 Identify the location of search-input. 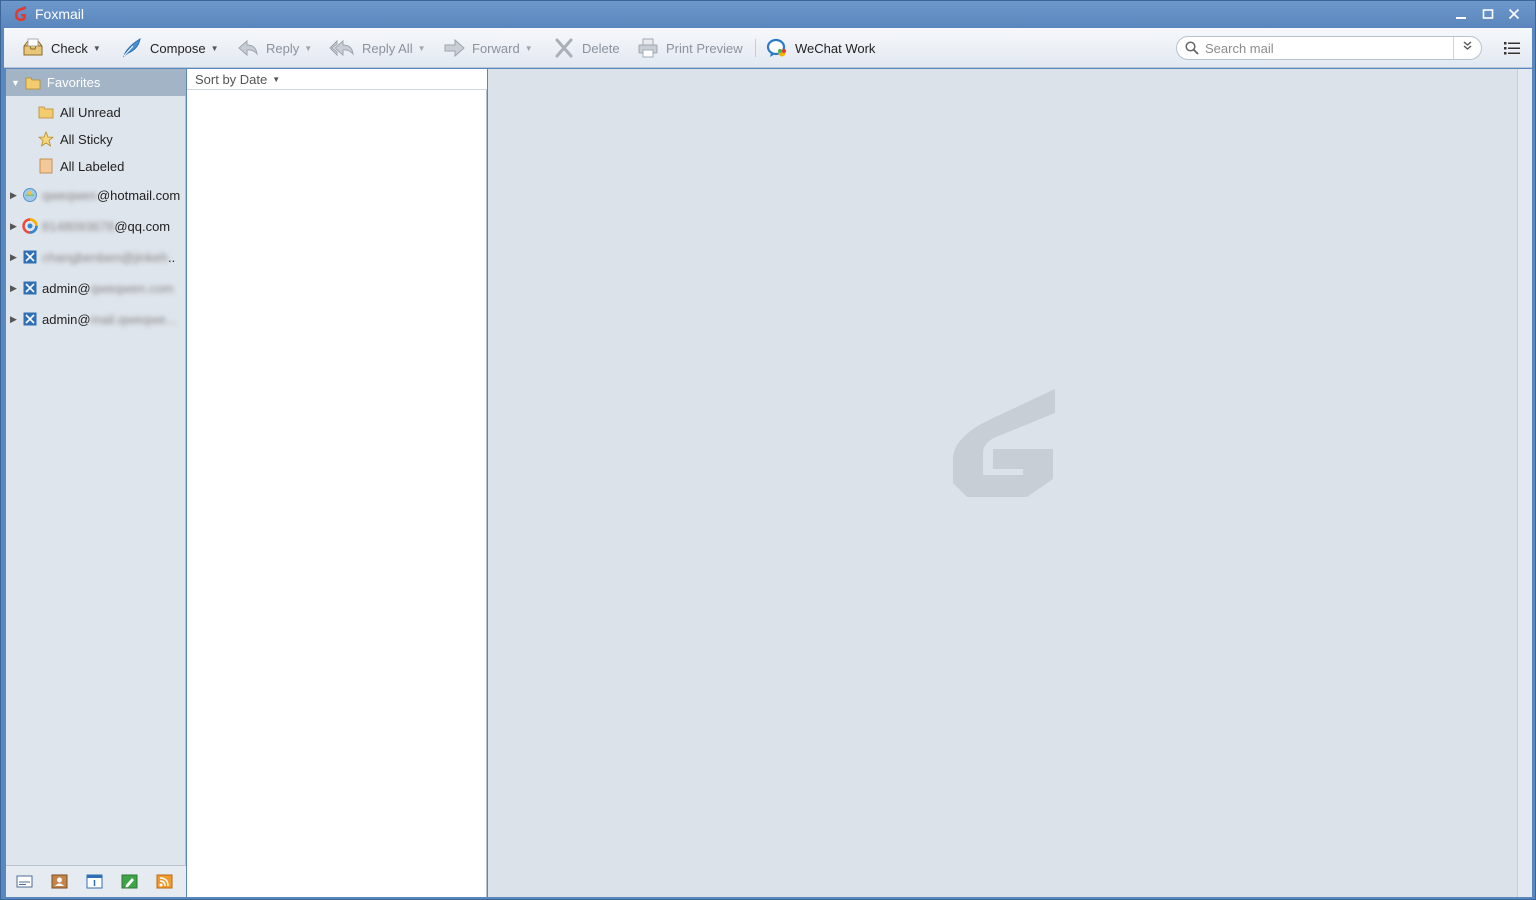
(1325, 48).